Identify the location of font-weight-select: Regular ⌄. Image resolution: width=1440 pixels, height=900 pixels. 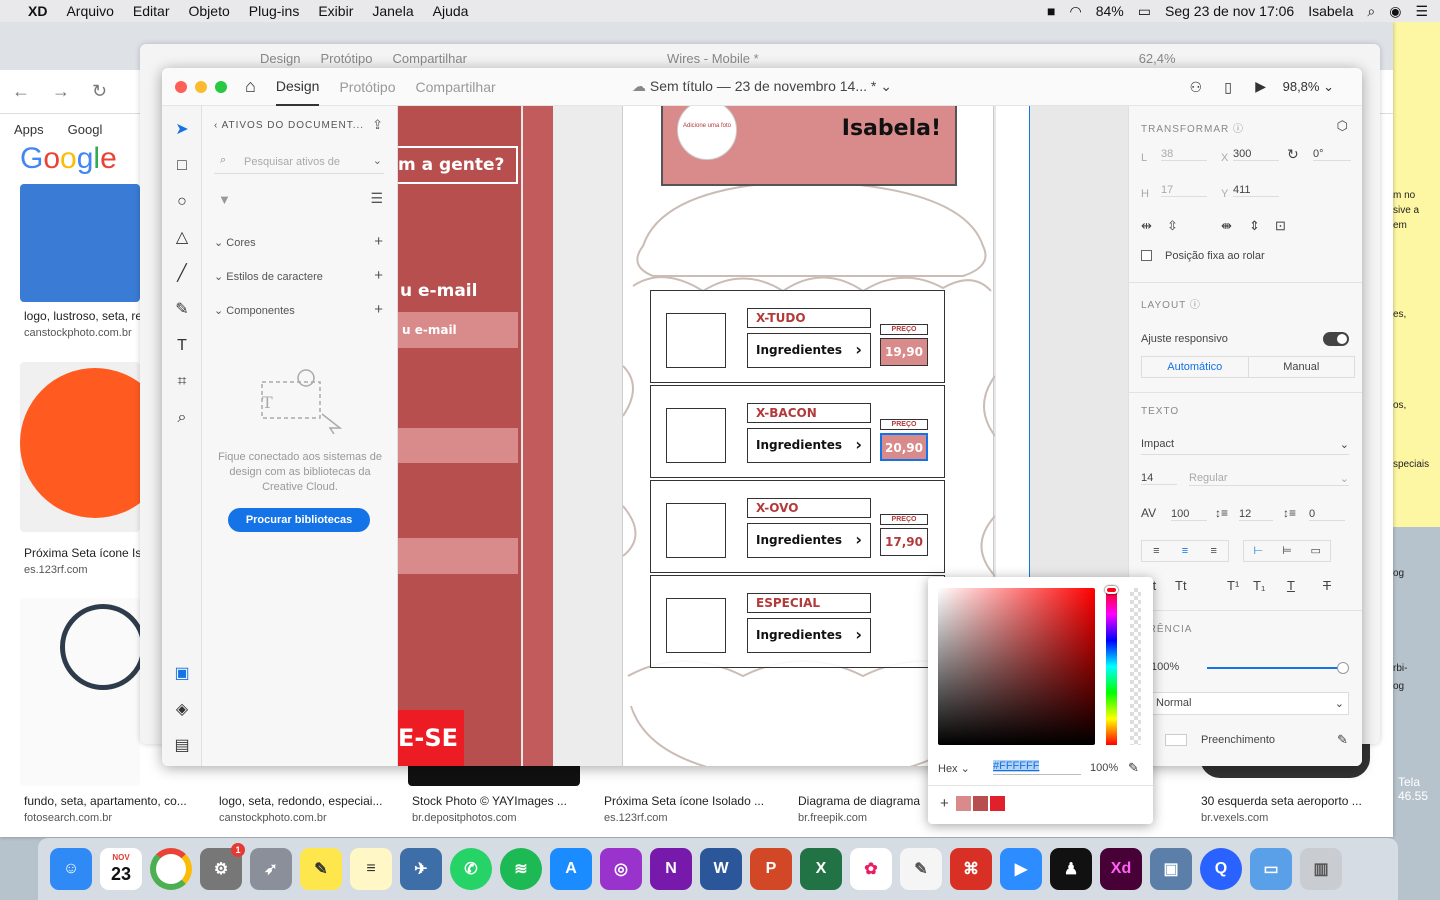
(1269, 479).